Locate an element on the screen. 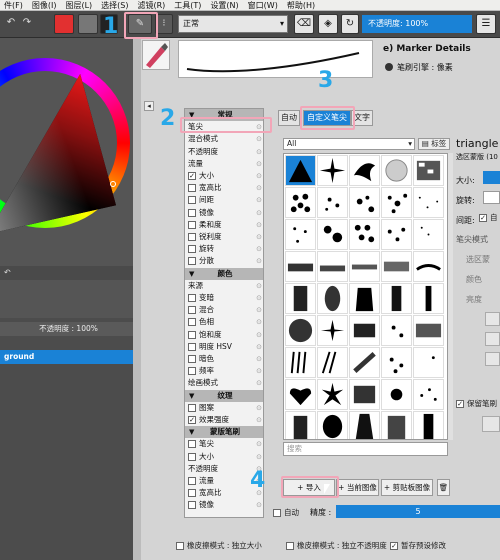 This screenshot has width=500, height=560. menu-file: 件(F) is located at coordinates (13, 5).